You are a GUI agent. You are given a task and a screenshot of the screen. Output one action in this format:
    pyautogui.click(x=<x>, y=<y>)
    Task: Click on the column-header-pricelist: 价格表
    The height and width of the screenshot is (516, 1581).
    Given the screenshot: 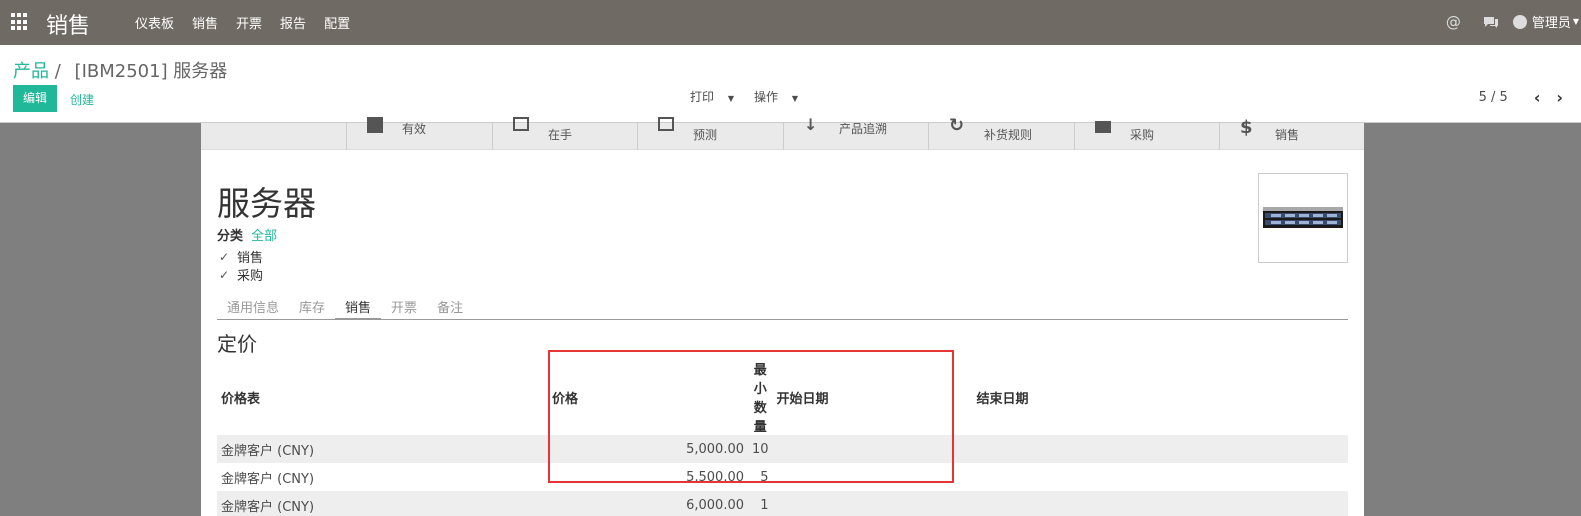 What is the action you would take?
    pyautogui.click(x=382, y=397)
    